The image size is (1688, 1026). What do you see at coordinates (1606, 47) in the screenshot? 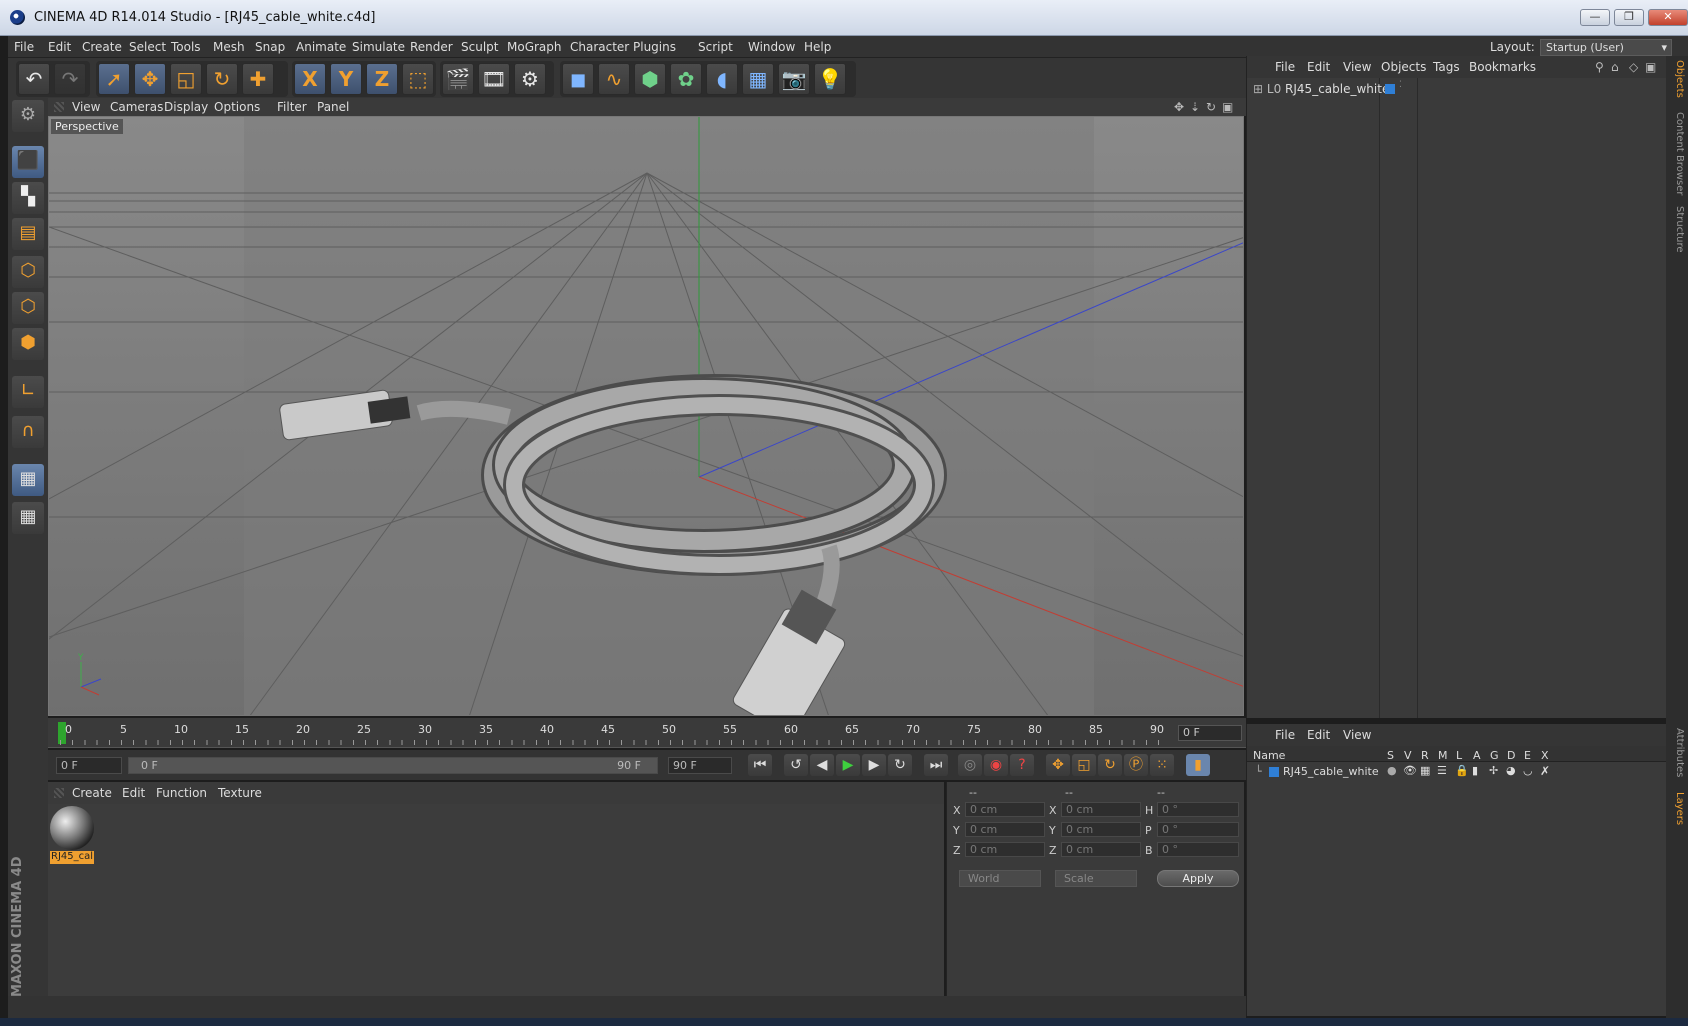
I see `layout-dropdown: Startup (User) ▾` at bounding box center [1606, 47].